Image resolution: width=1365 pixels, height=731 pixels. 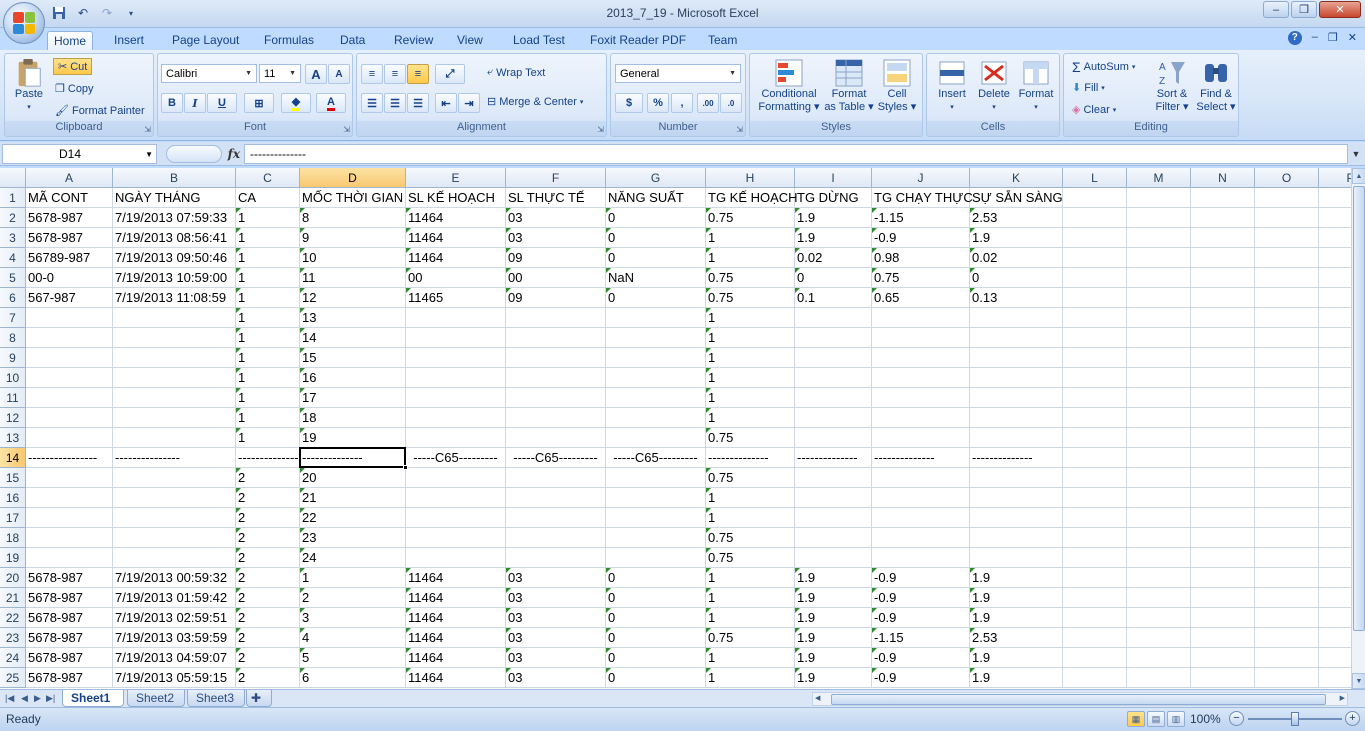 I want to click on cell-i7, so click(x=833, y=318).